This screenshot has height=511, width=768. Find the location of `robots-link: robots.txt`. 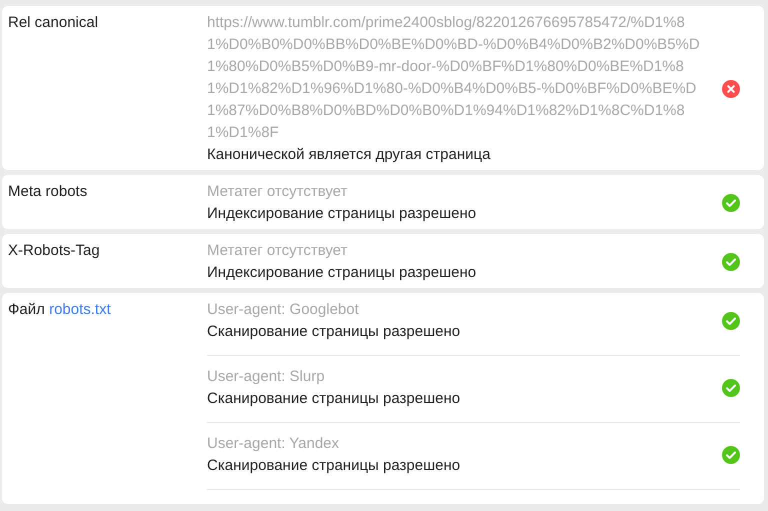

robots-link: robots.txt is located at coordinates (80, 309).